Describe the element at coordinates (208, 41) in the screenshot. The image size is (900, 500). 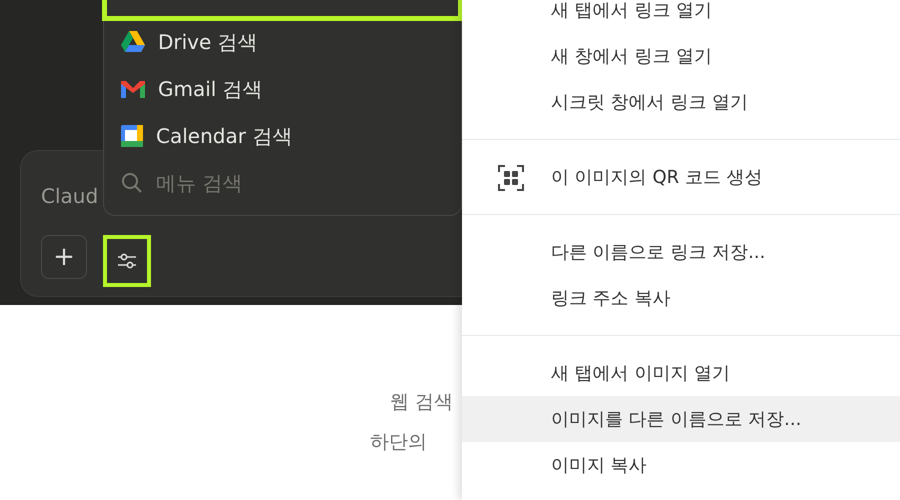
I see `menu-item: Drive 검색` at that location.